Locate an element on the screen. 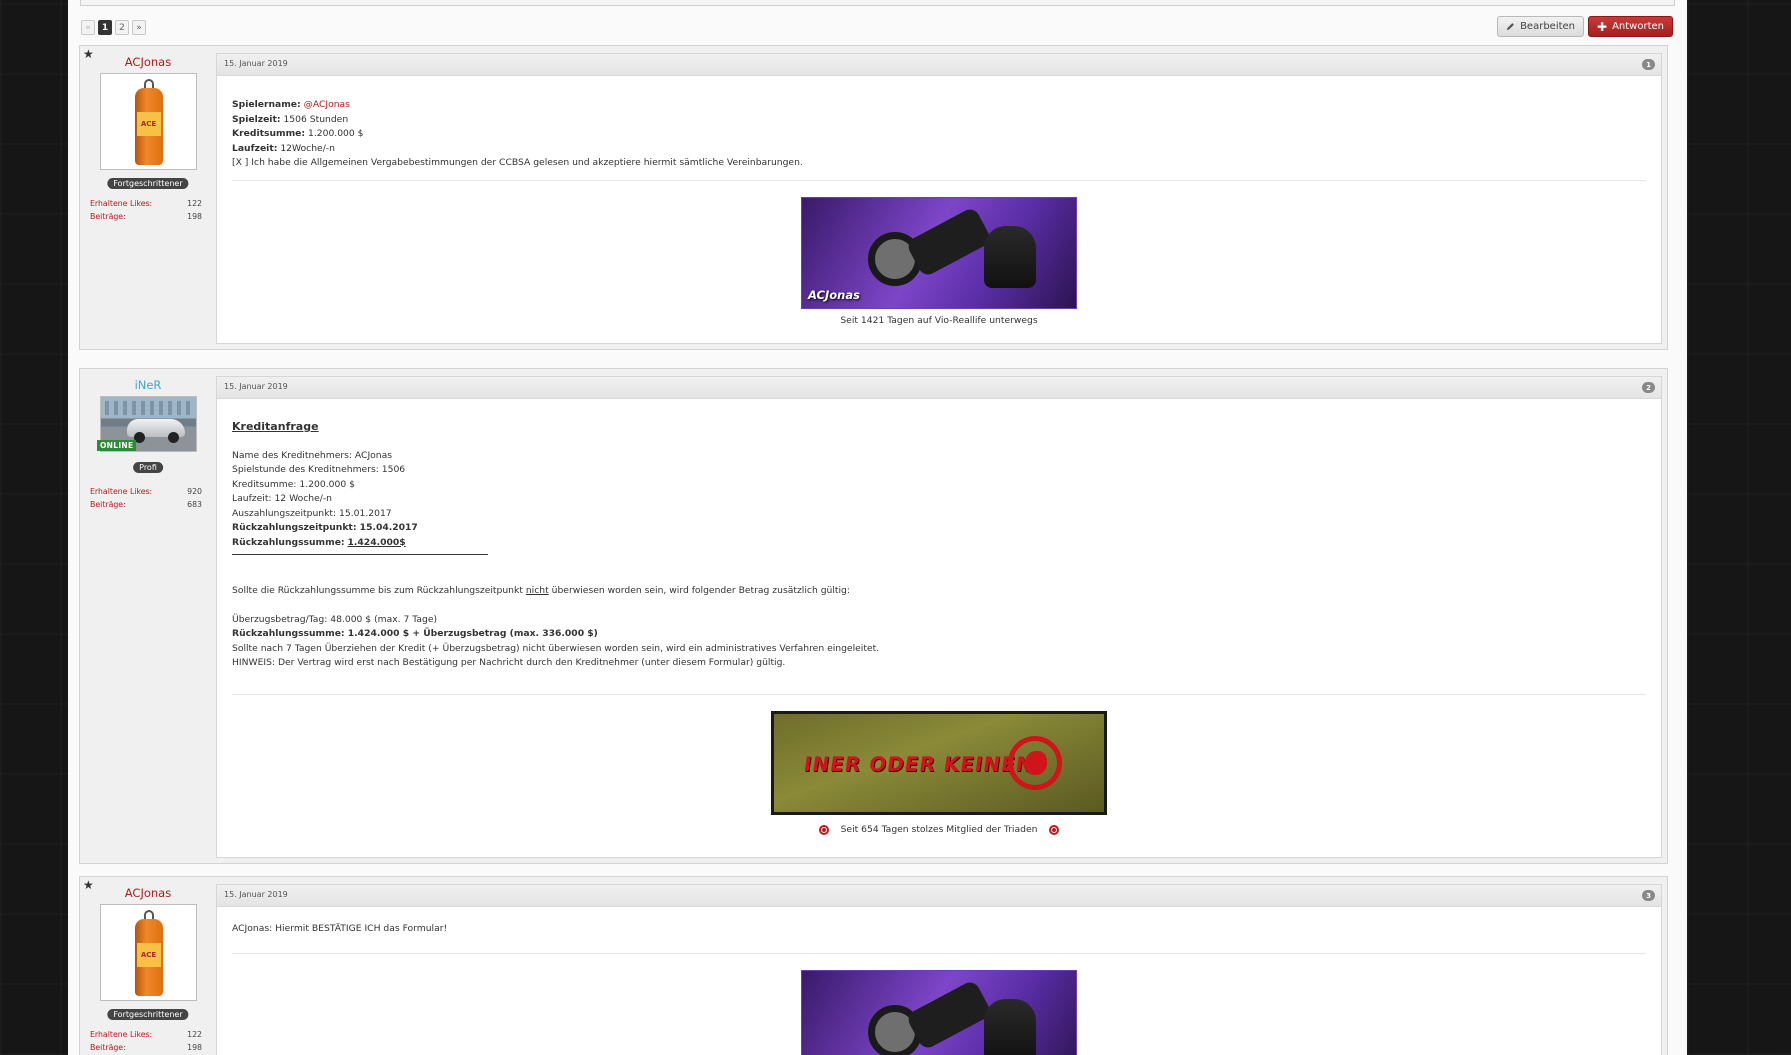  pagination-page-2: 2 is located at coordinates (122, 27).